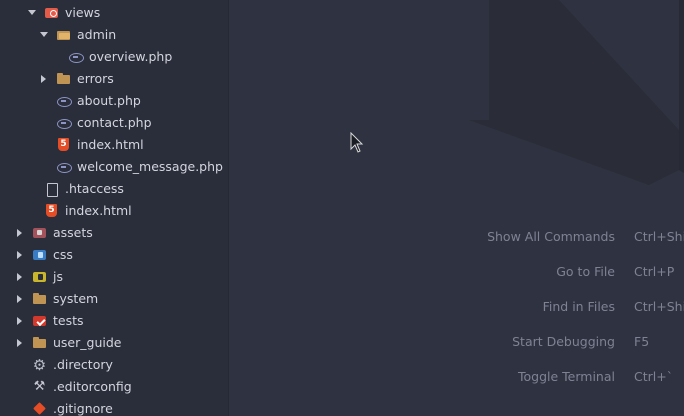  What do you see at coordinates (73, 232) in the screenshot?
I see `tree-item-label: assets` at bounding box center [73, 232].